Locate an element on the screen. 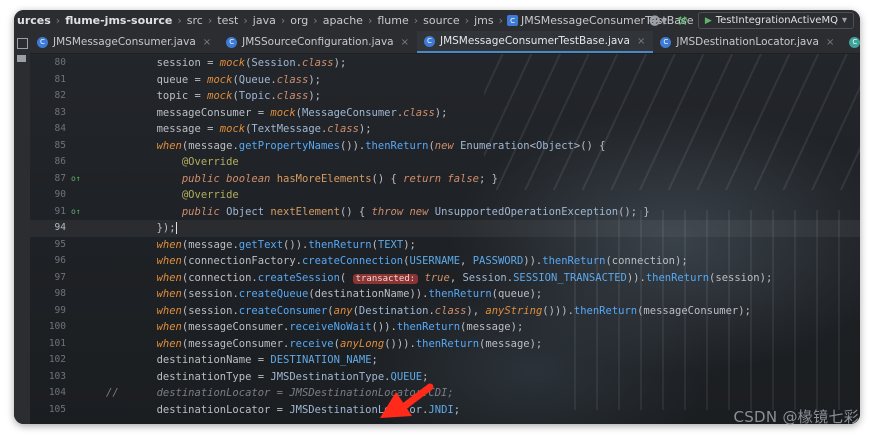 Image resolution: width=875 pixels, height=438 pixels. annotation-arrow is located at coordinates (407, 400).